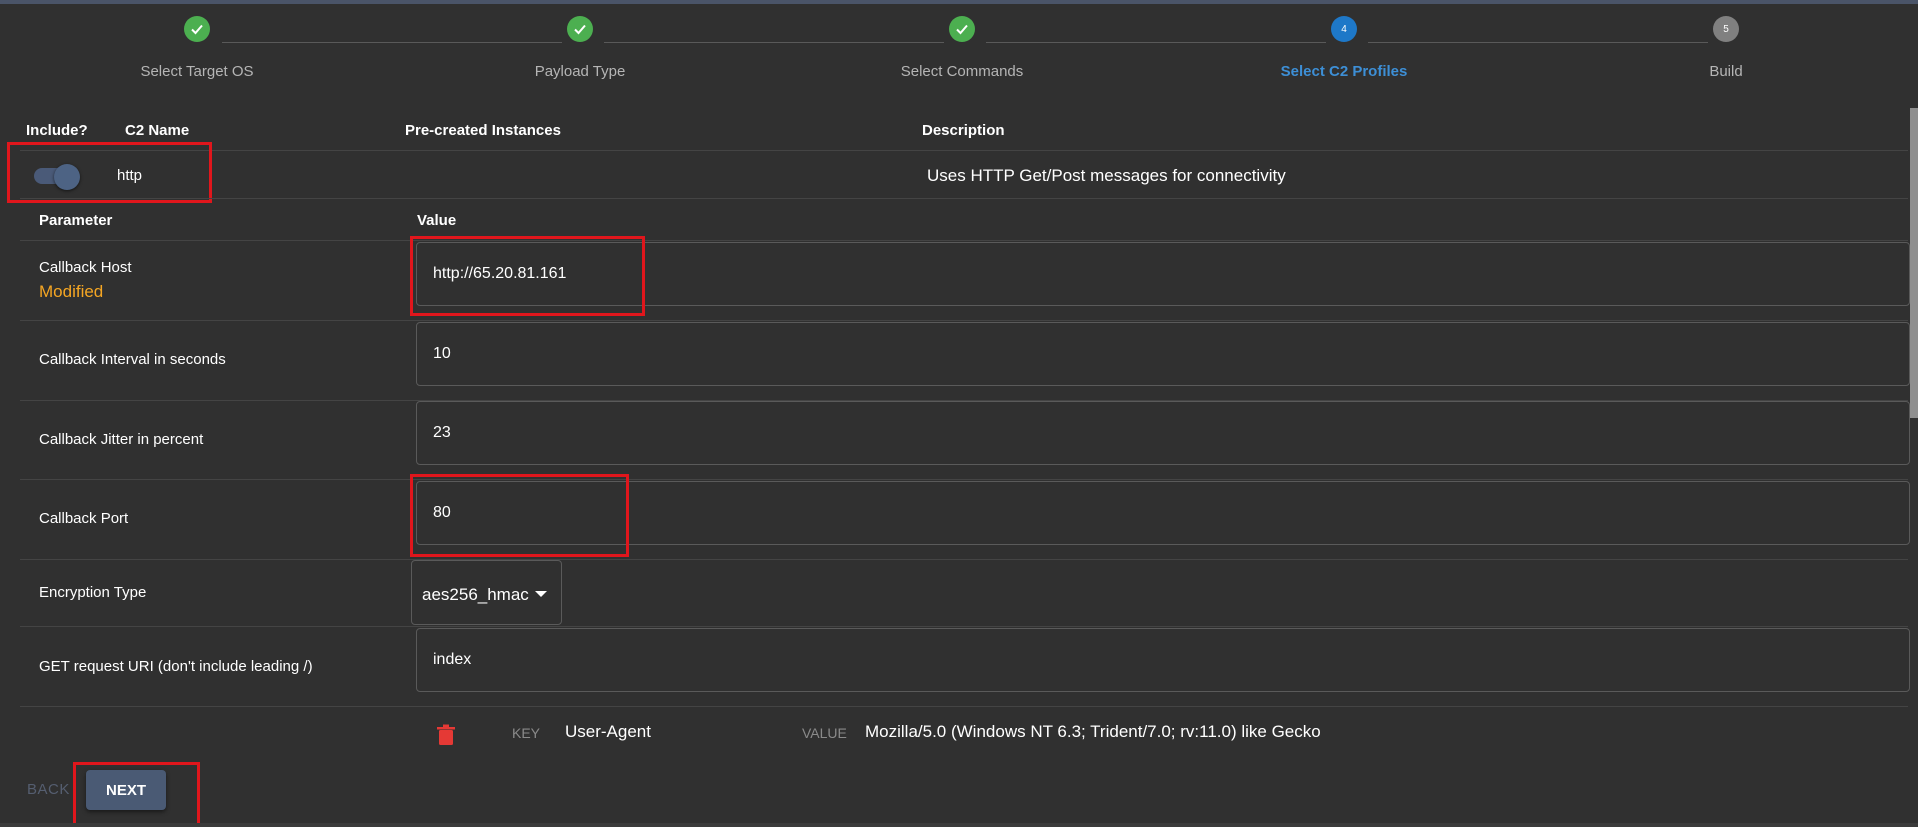  Describe the element at coordinates (1163, 354) in the screenshot. I see `callback-interval-input: 10` at that location.